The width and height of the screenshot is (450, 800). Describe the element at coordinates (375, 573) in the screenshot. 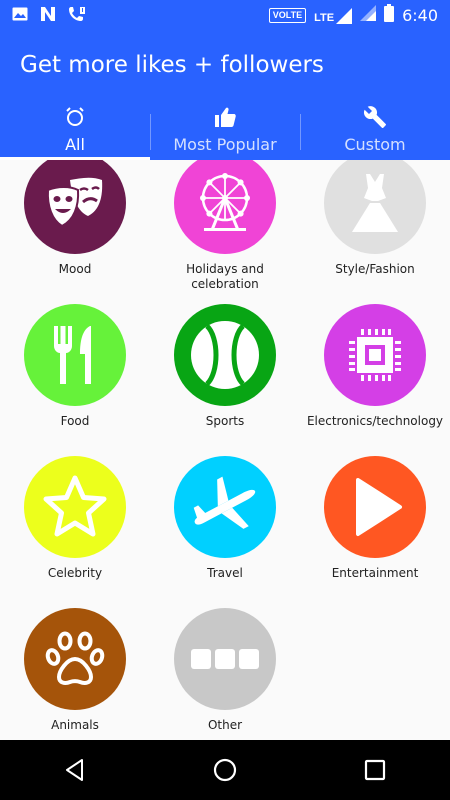

I see `category-label: Entertainment` at that location.